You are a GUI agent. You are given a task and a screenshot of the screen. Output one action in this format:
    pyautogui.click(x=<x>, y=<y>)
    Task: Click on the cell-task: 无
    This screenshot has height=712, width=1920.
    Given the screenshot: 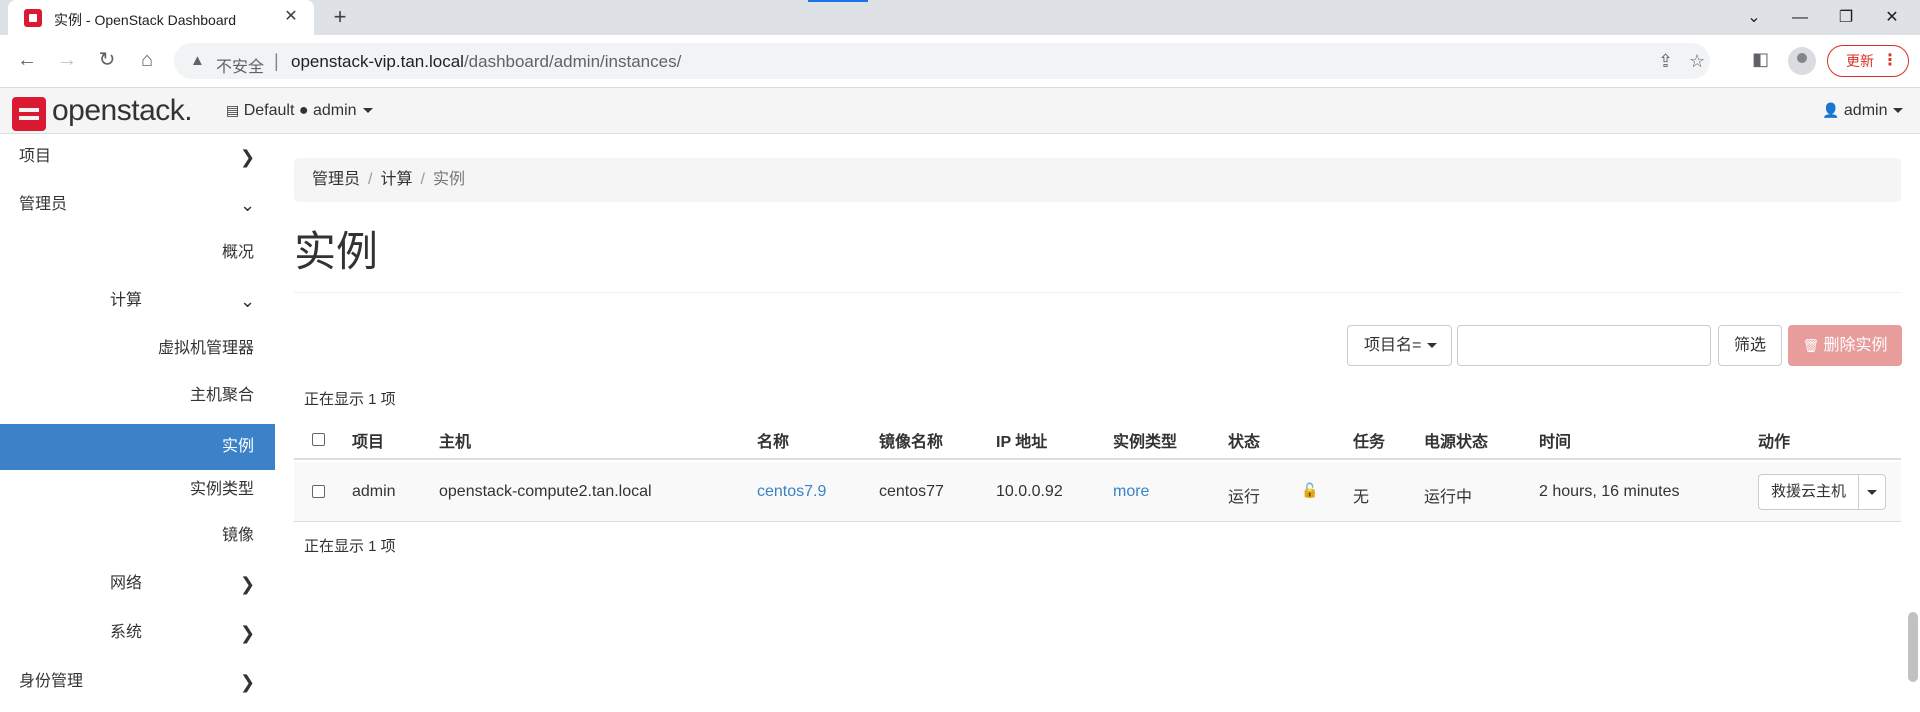 What is the action you would take?
    pyautogui.click(x=1361, y=497)
    